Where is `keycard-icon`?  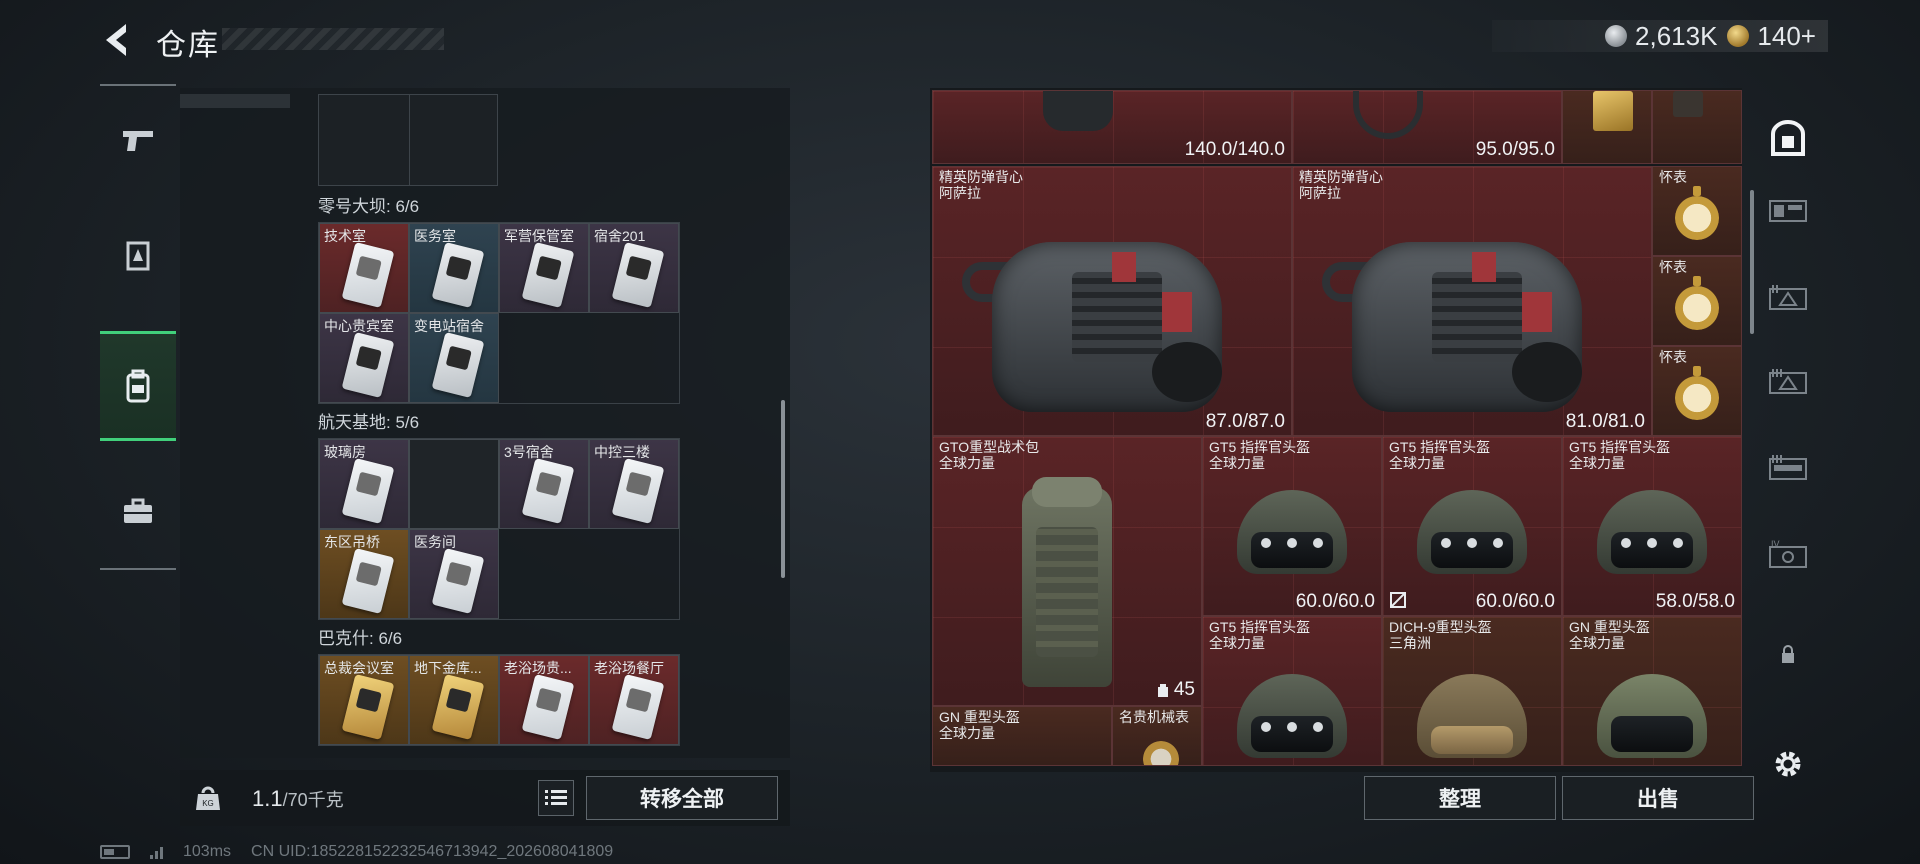
keycard-icon is located at coordinates (458, 581).